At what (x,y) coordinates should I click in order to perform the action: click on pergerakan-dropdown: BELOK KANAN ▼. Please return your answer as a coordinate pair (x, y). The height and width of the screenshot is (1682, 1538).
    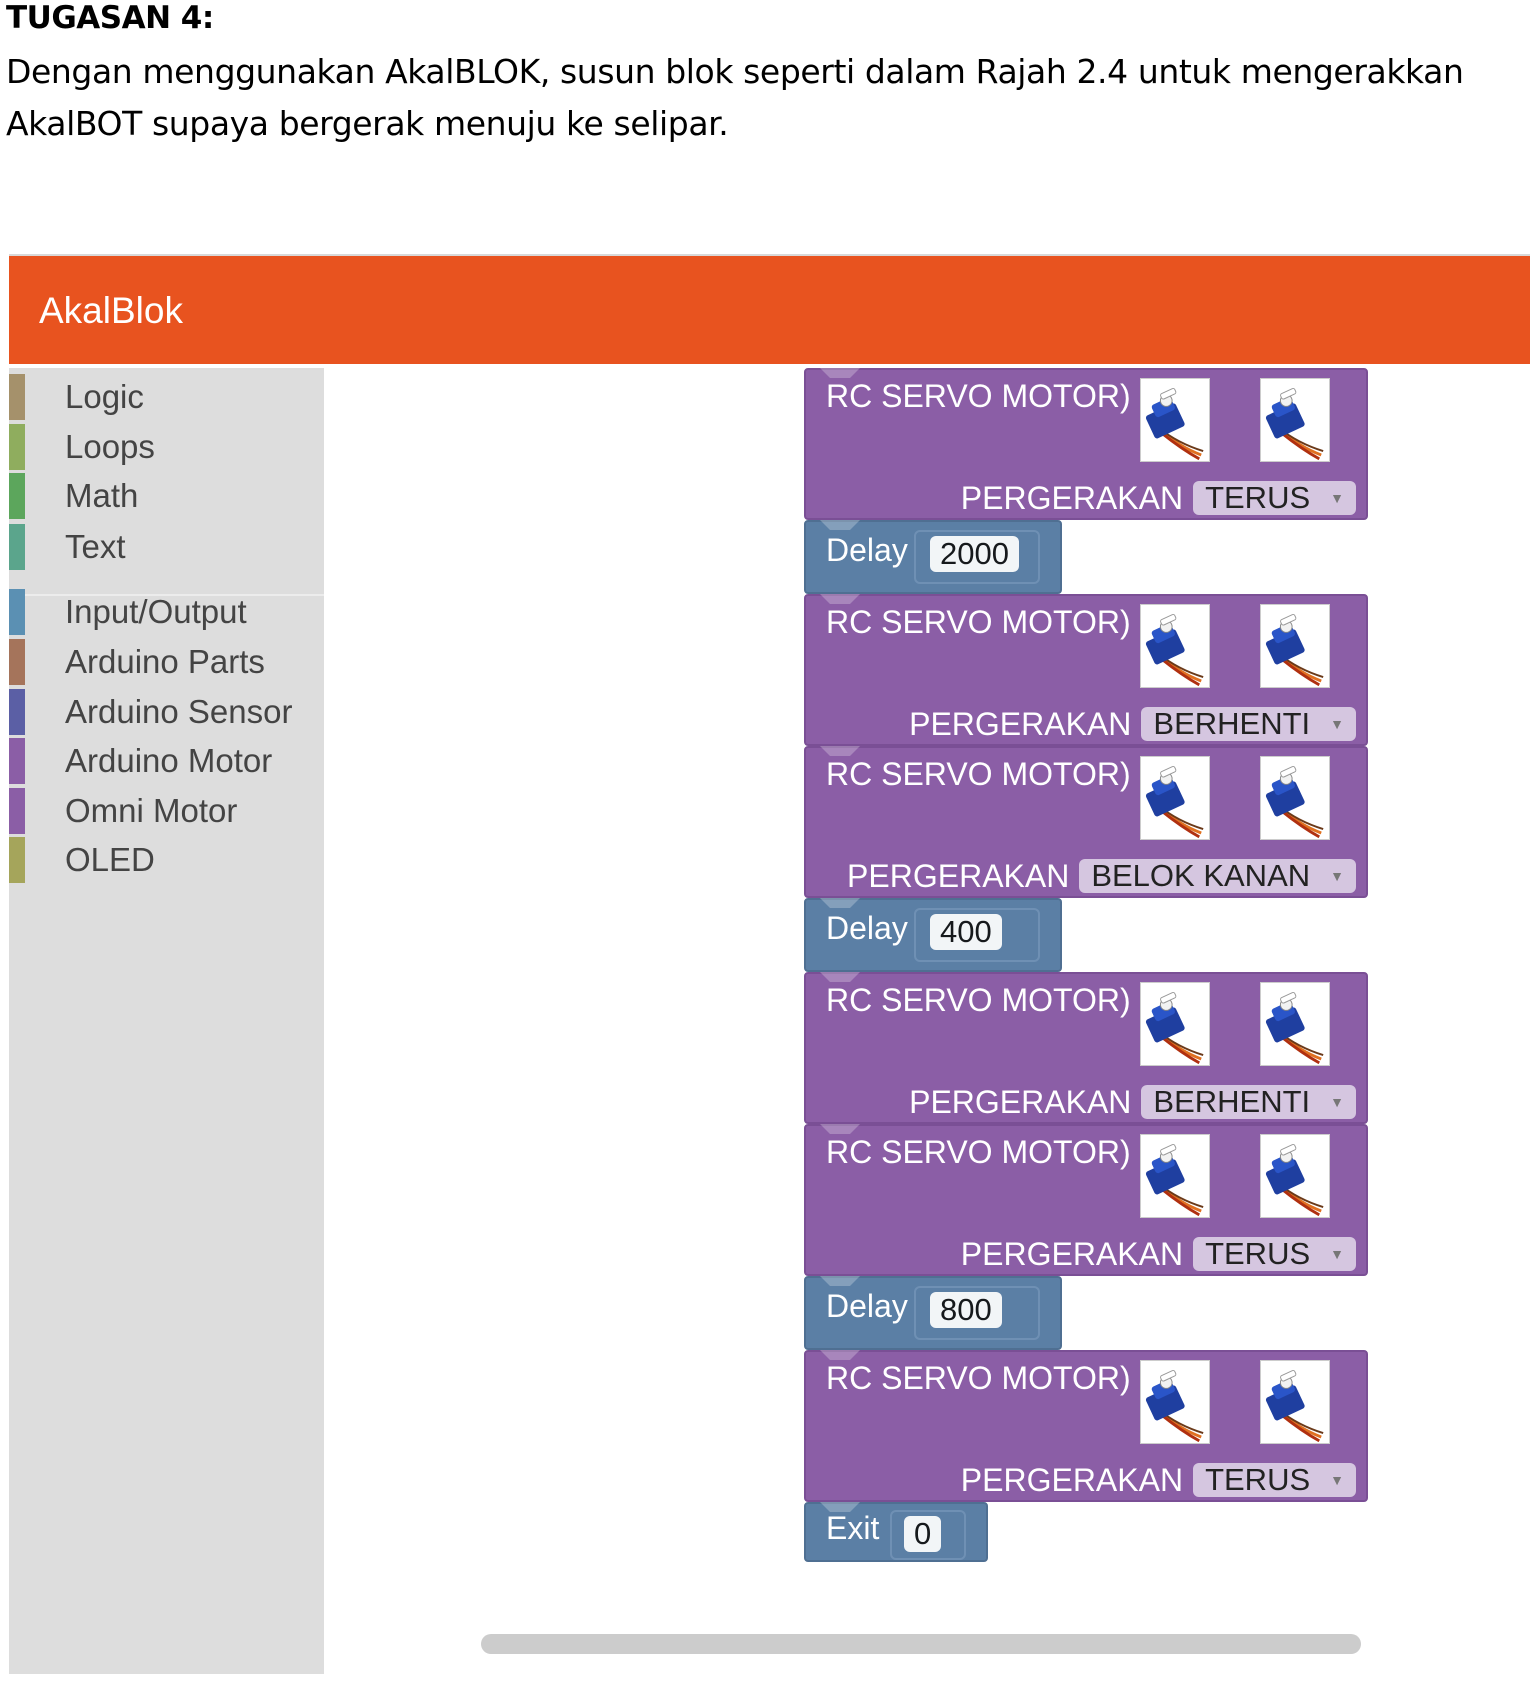
    Looking at the image, I should click on (1217, 875).